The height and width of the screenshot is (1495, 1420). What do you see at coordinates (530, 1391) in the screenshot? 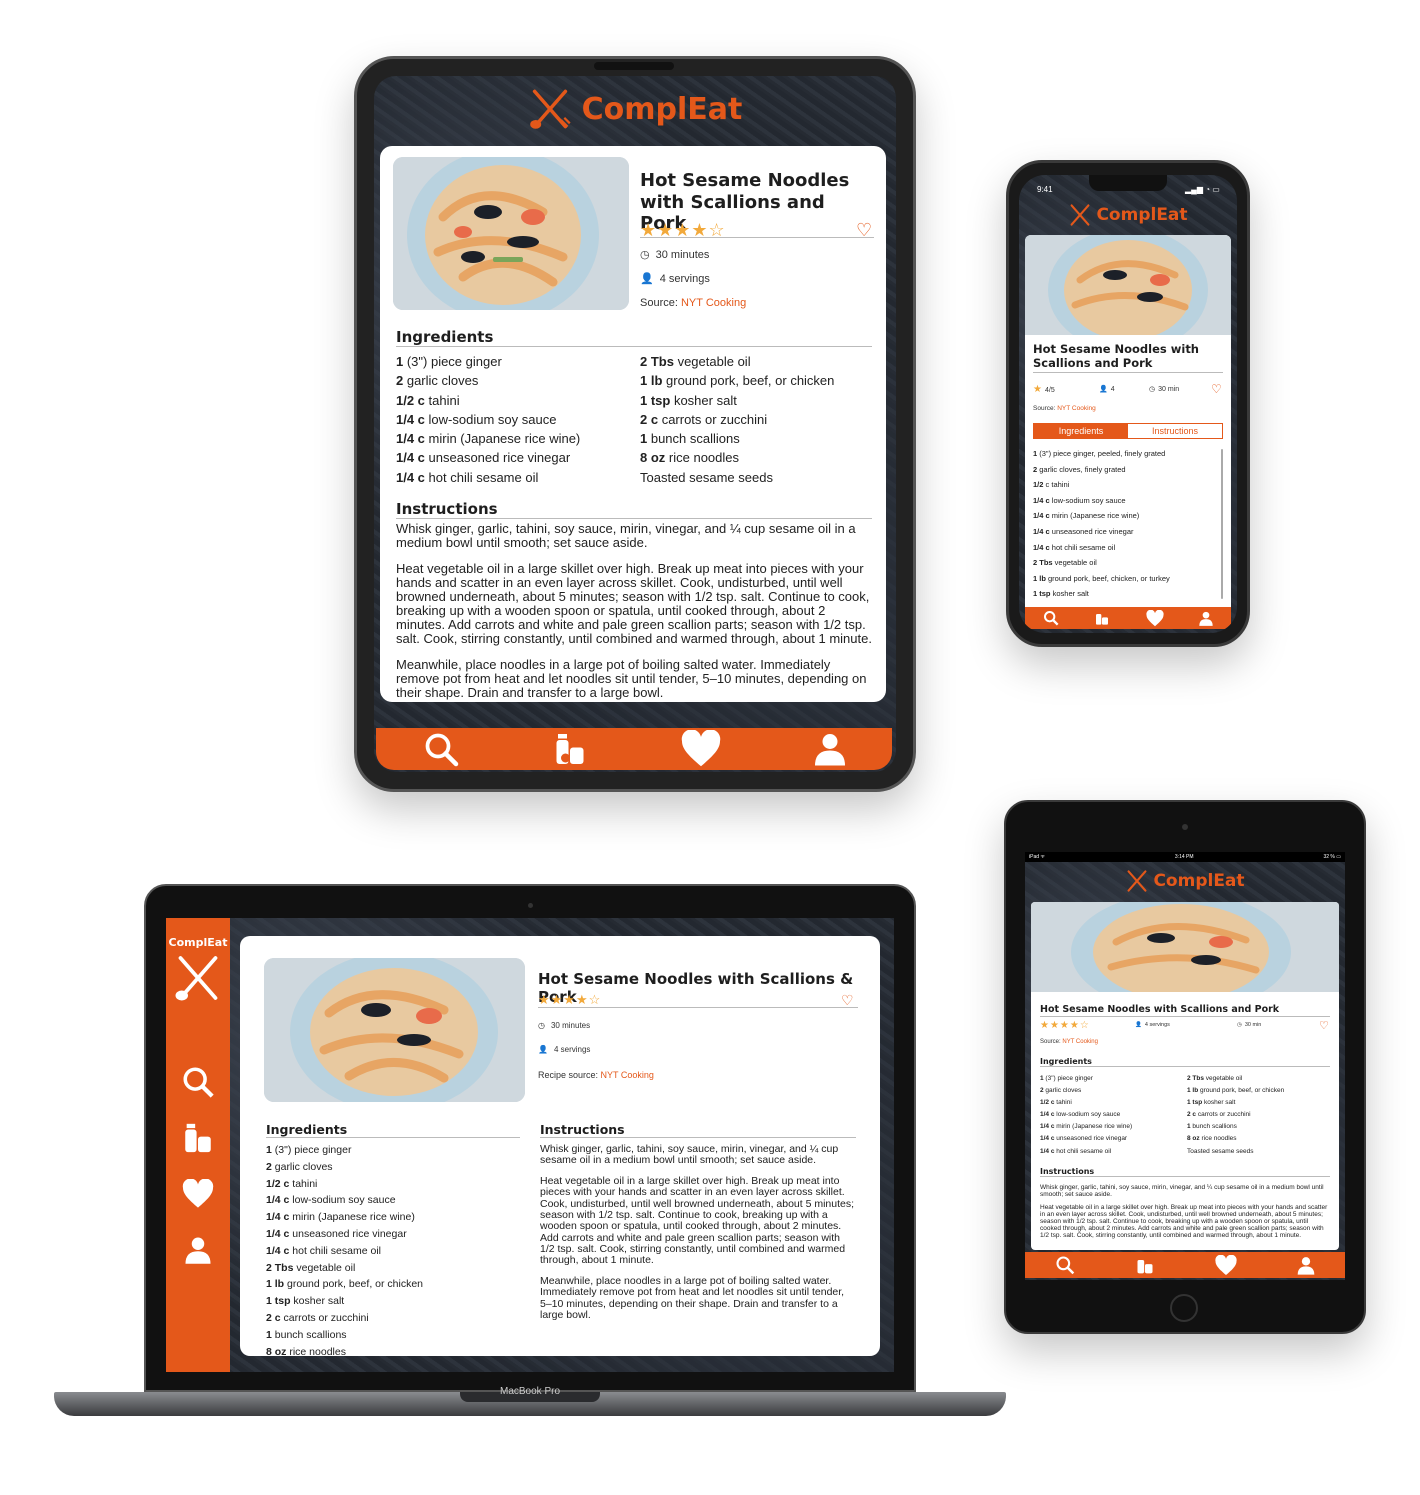
I see `macbook-label: MacBook Pro` at bounding box center [530, 1391].